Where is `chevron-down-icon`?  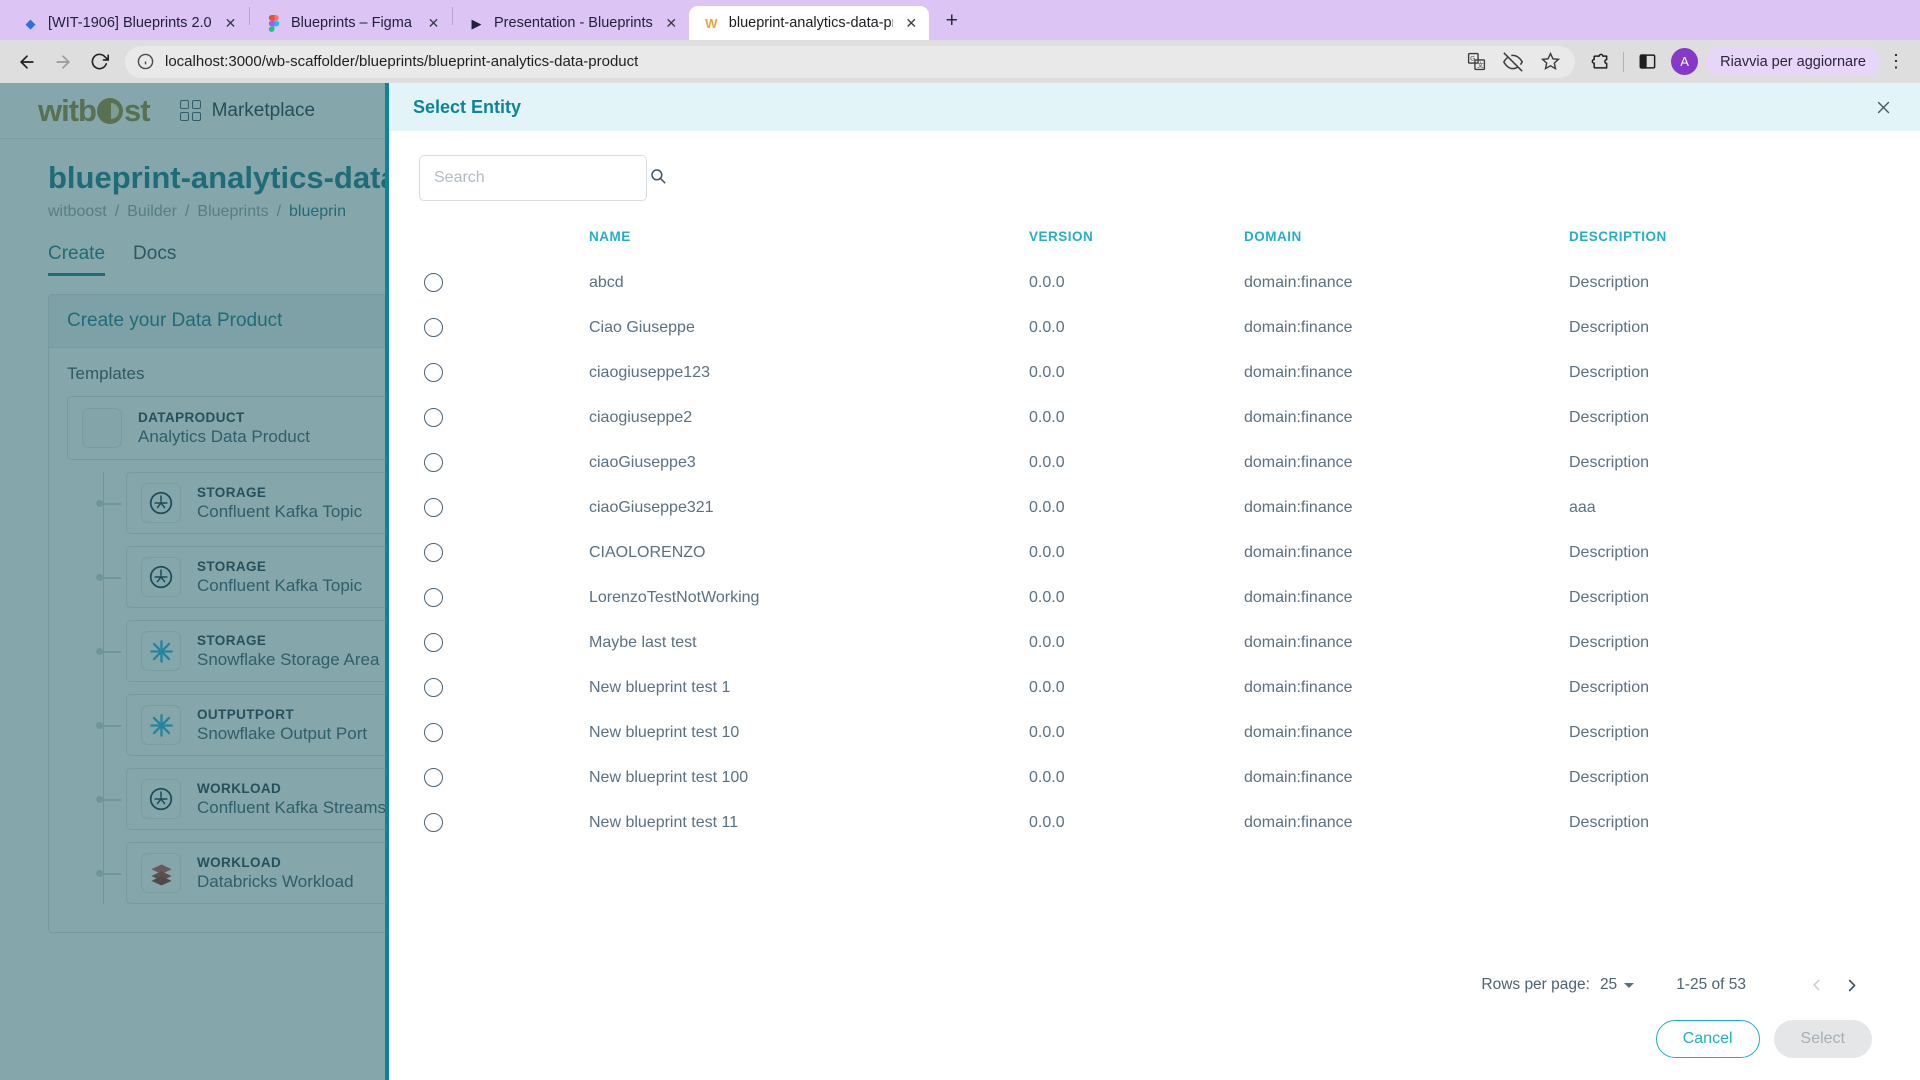 chevron-down-icon is located at coordinates (1629, 985).